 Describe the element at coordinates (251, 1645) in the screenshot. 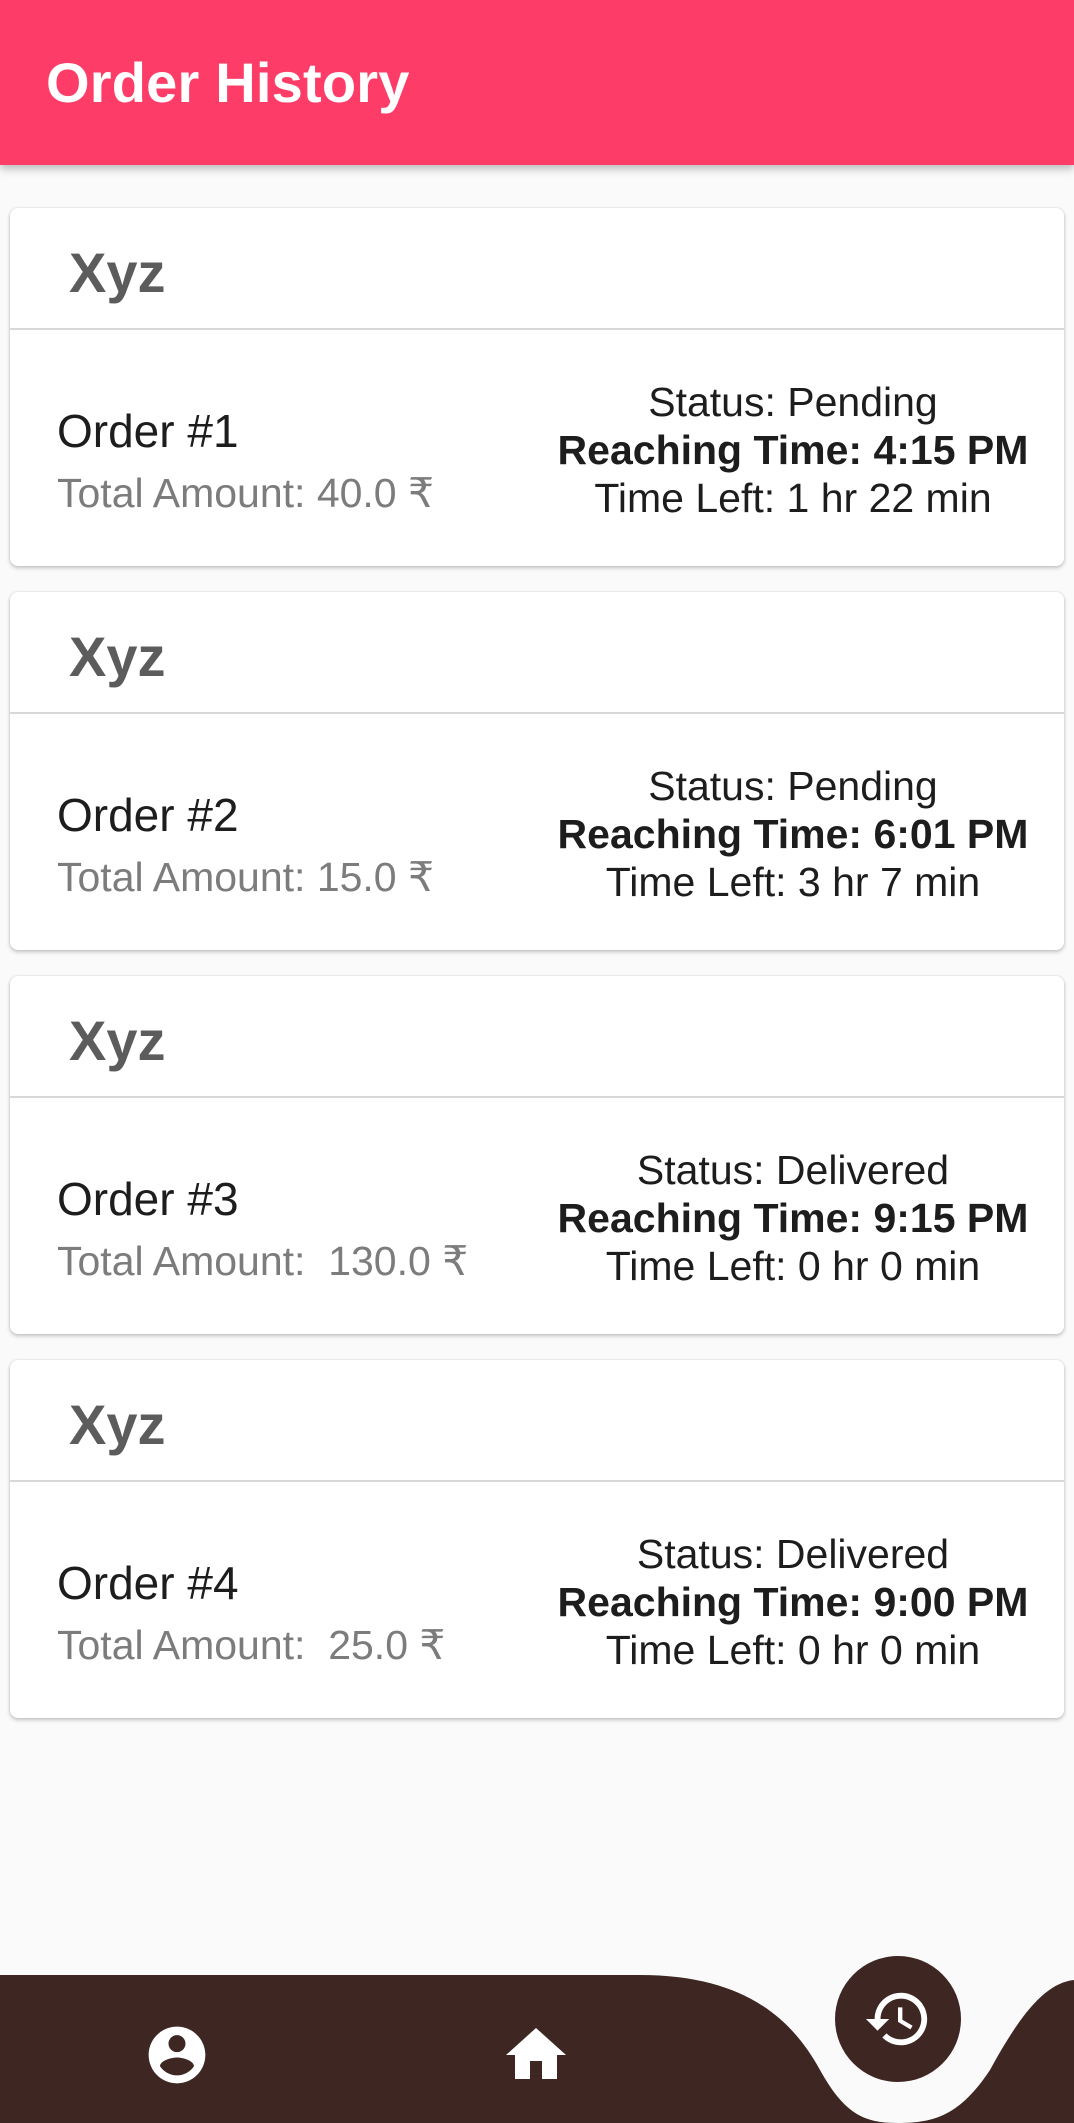

I see `order-total-amount: Total Amount: 25.0 ₹` at that location.